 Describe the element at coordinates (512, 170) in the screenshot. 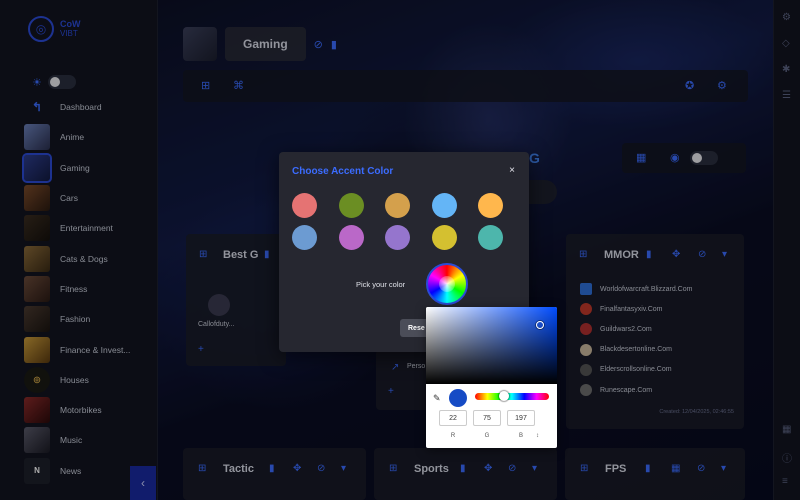

I see `close-icon: ×` at that location.